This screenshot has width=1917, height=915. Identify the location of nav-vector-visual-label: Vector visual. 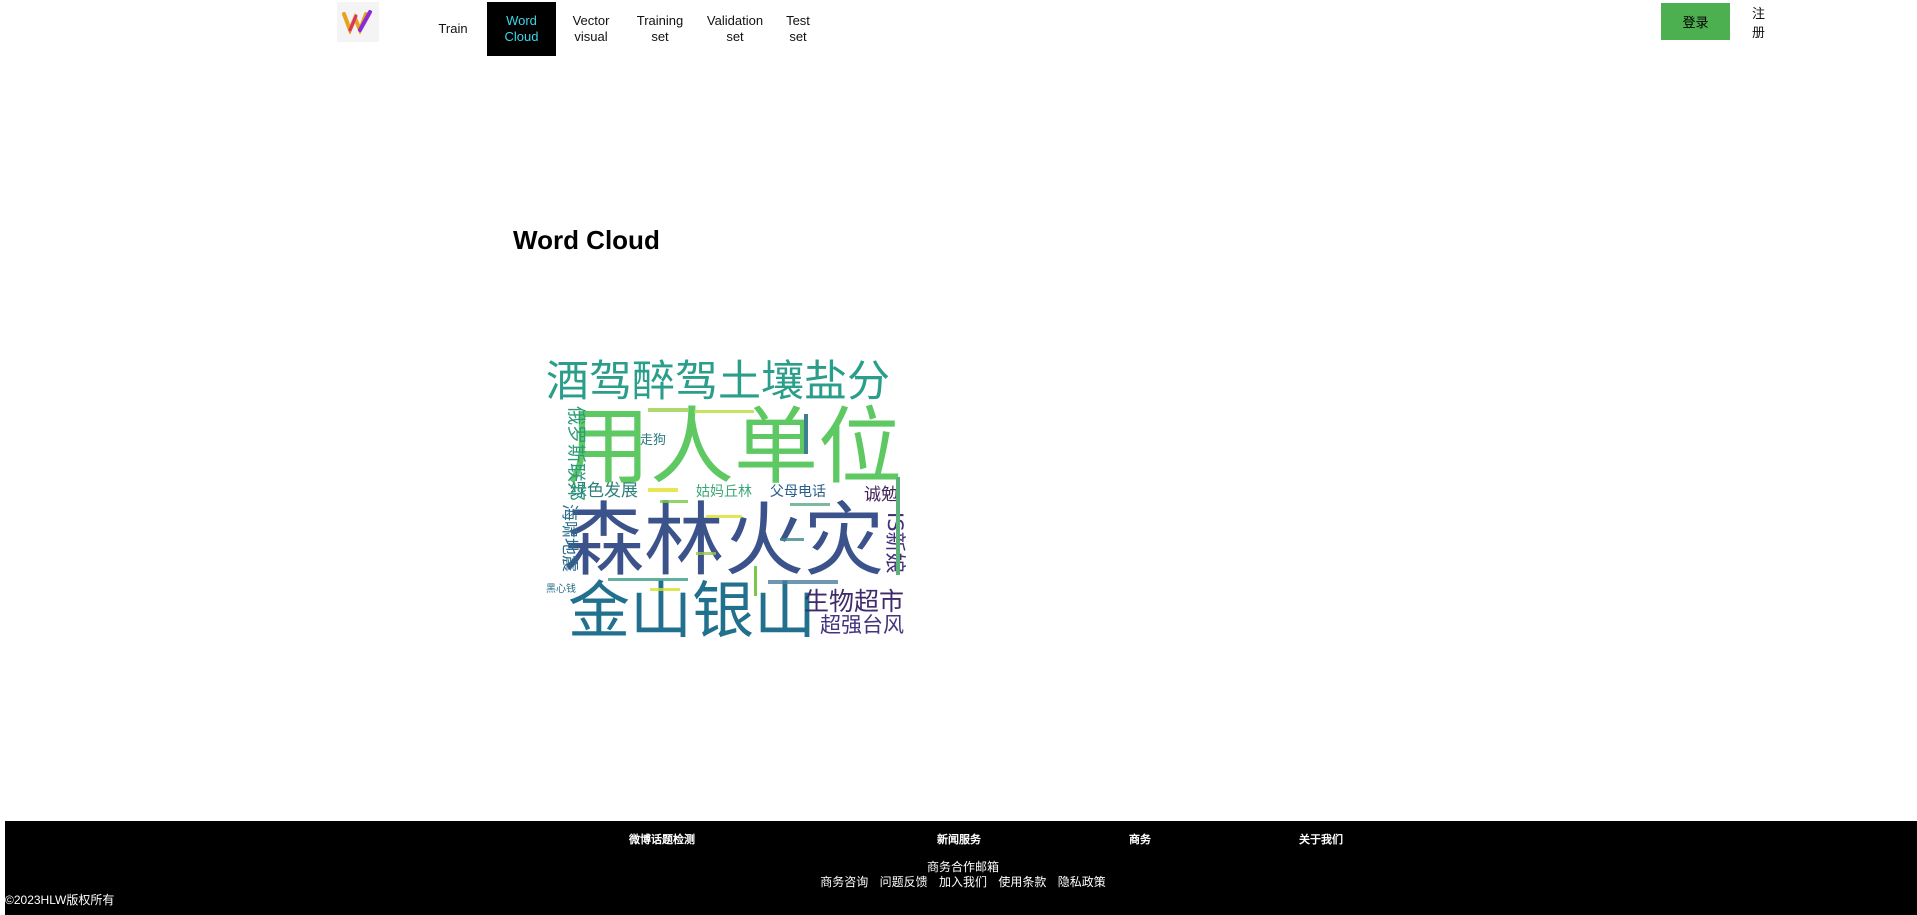
(591, 28).